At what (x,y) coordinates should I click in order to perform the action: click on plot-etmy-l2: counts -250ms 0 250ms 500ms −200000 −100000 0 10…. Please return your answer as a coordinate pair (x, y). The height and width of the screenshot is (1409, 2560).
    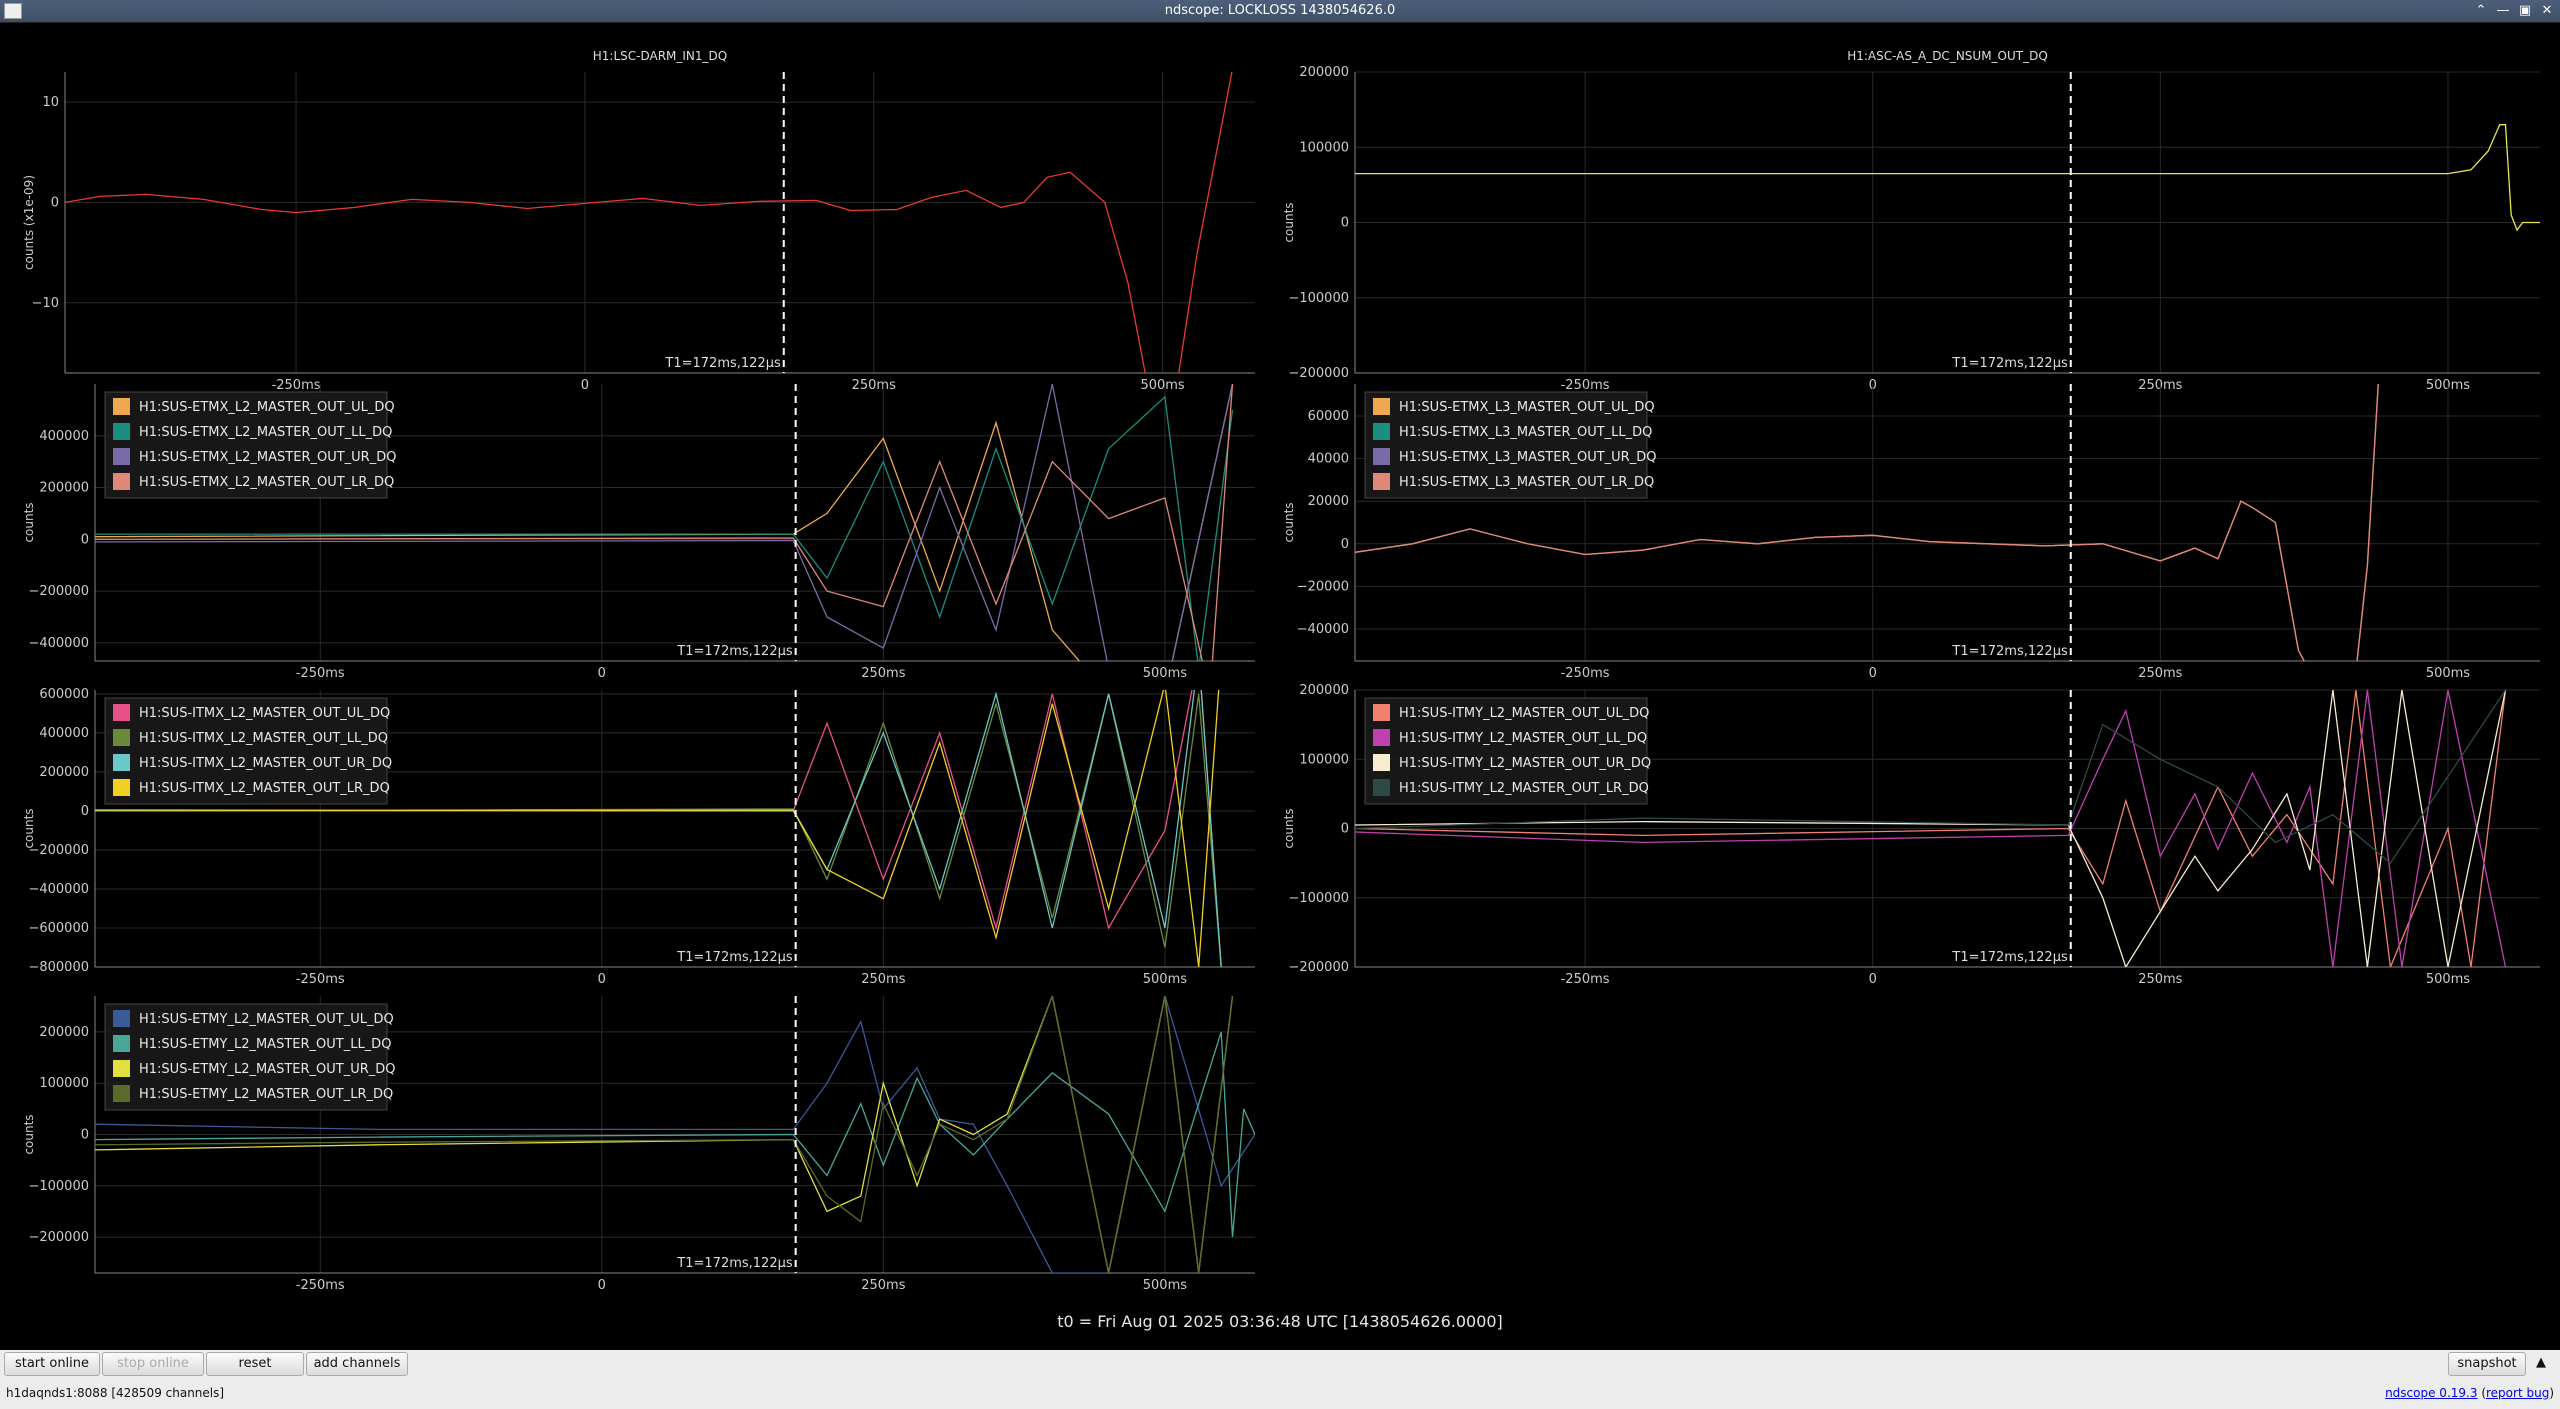
    Looking at the image, I should click on (640, 1144).